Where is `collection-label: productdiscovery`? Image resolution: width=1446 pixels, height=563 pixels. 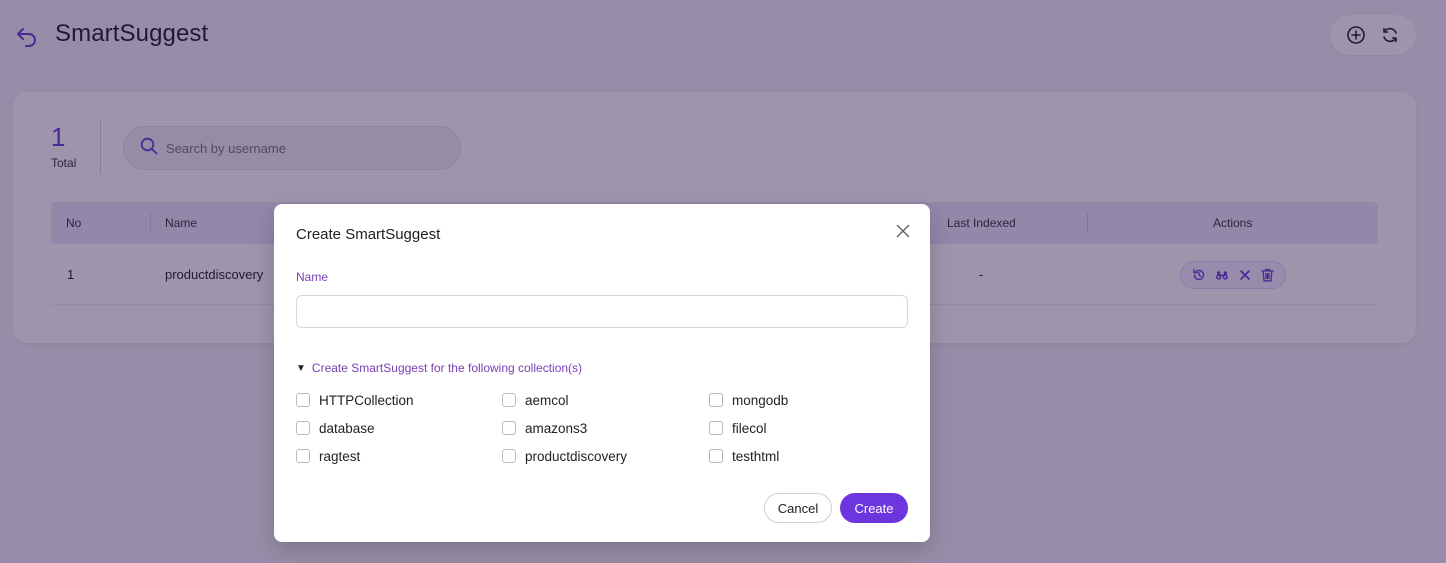
collection-label: productdiscovery is located at coordinates (576, 456).